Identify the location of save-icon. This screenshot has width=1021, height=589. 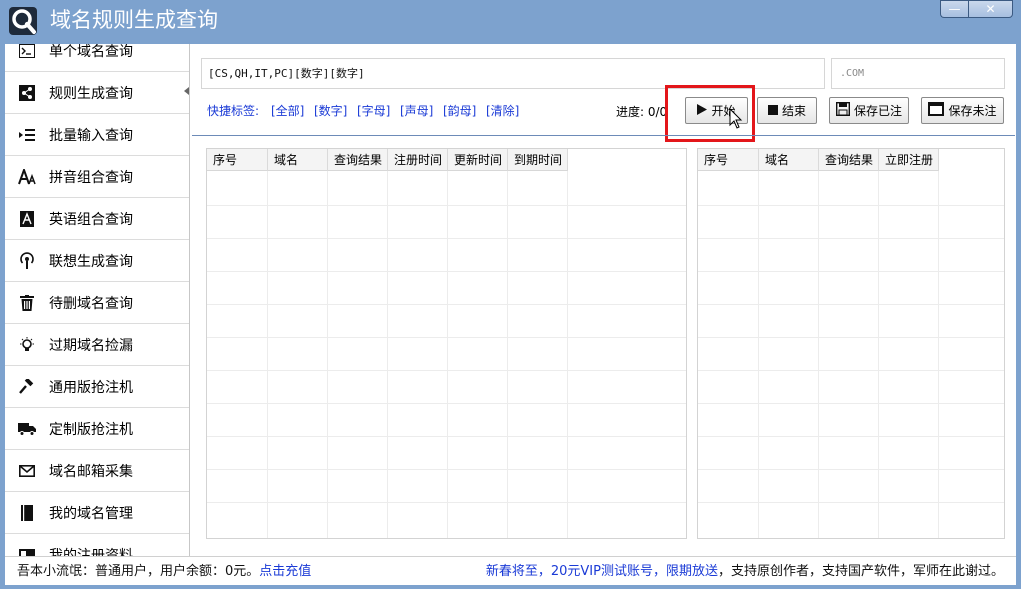
(842, 110).